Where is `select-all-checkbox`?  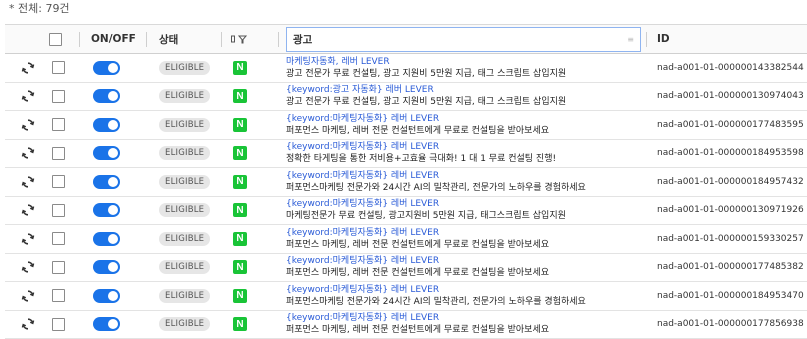
select-all-checkbox is located at coordinates (55, 39).